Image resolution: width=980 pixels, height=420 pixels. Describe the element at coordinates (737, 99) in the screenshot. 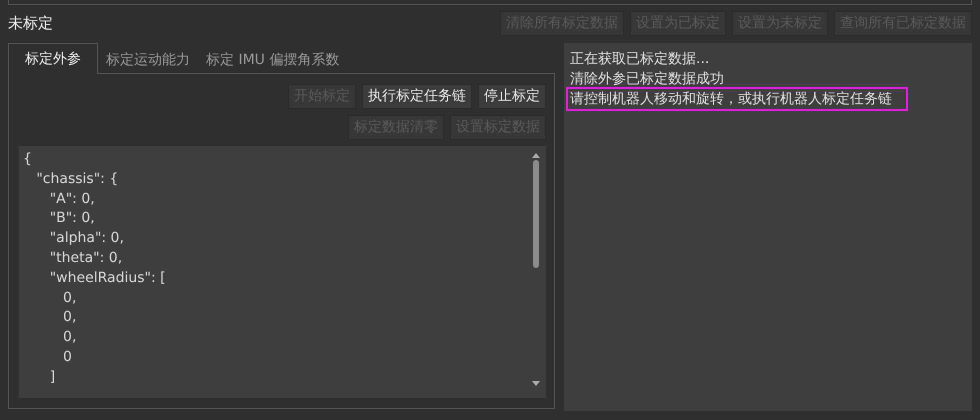

I see `log-message: 请控制机器人移动和旋转，或执行机器人标定任务链` at that location.